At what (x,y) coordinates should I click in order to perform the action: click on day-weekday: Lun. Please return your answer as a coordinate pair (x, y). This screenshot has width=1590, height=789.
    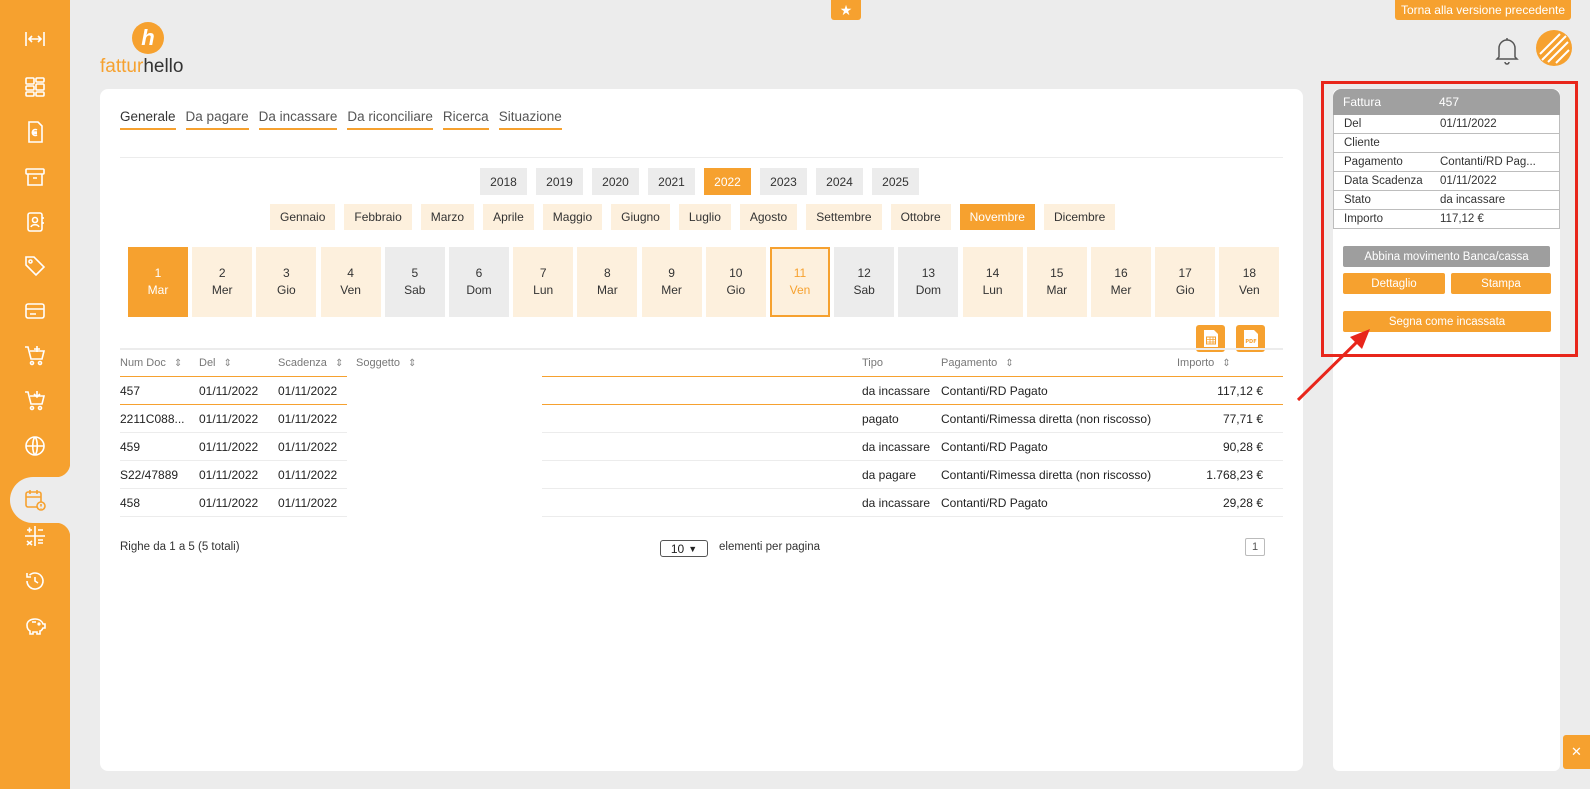
    Looking at the image, I should click on (543, 290).